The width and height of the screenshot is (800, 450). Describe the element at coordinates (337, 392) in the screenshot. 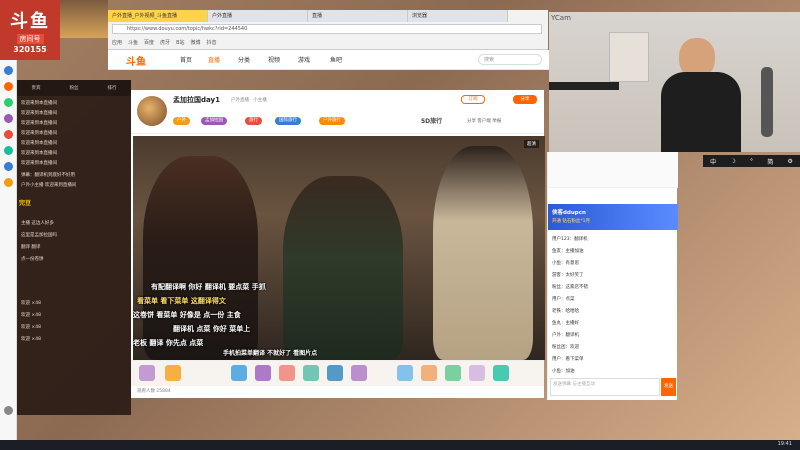

I see `room-footer: 观看人数 25884` at that location.